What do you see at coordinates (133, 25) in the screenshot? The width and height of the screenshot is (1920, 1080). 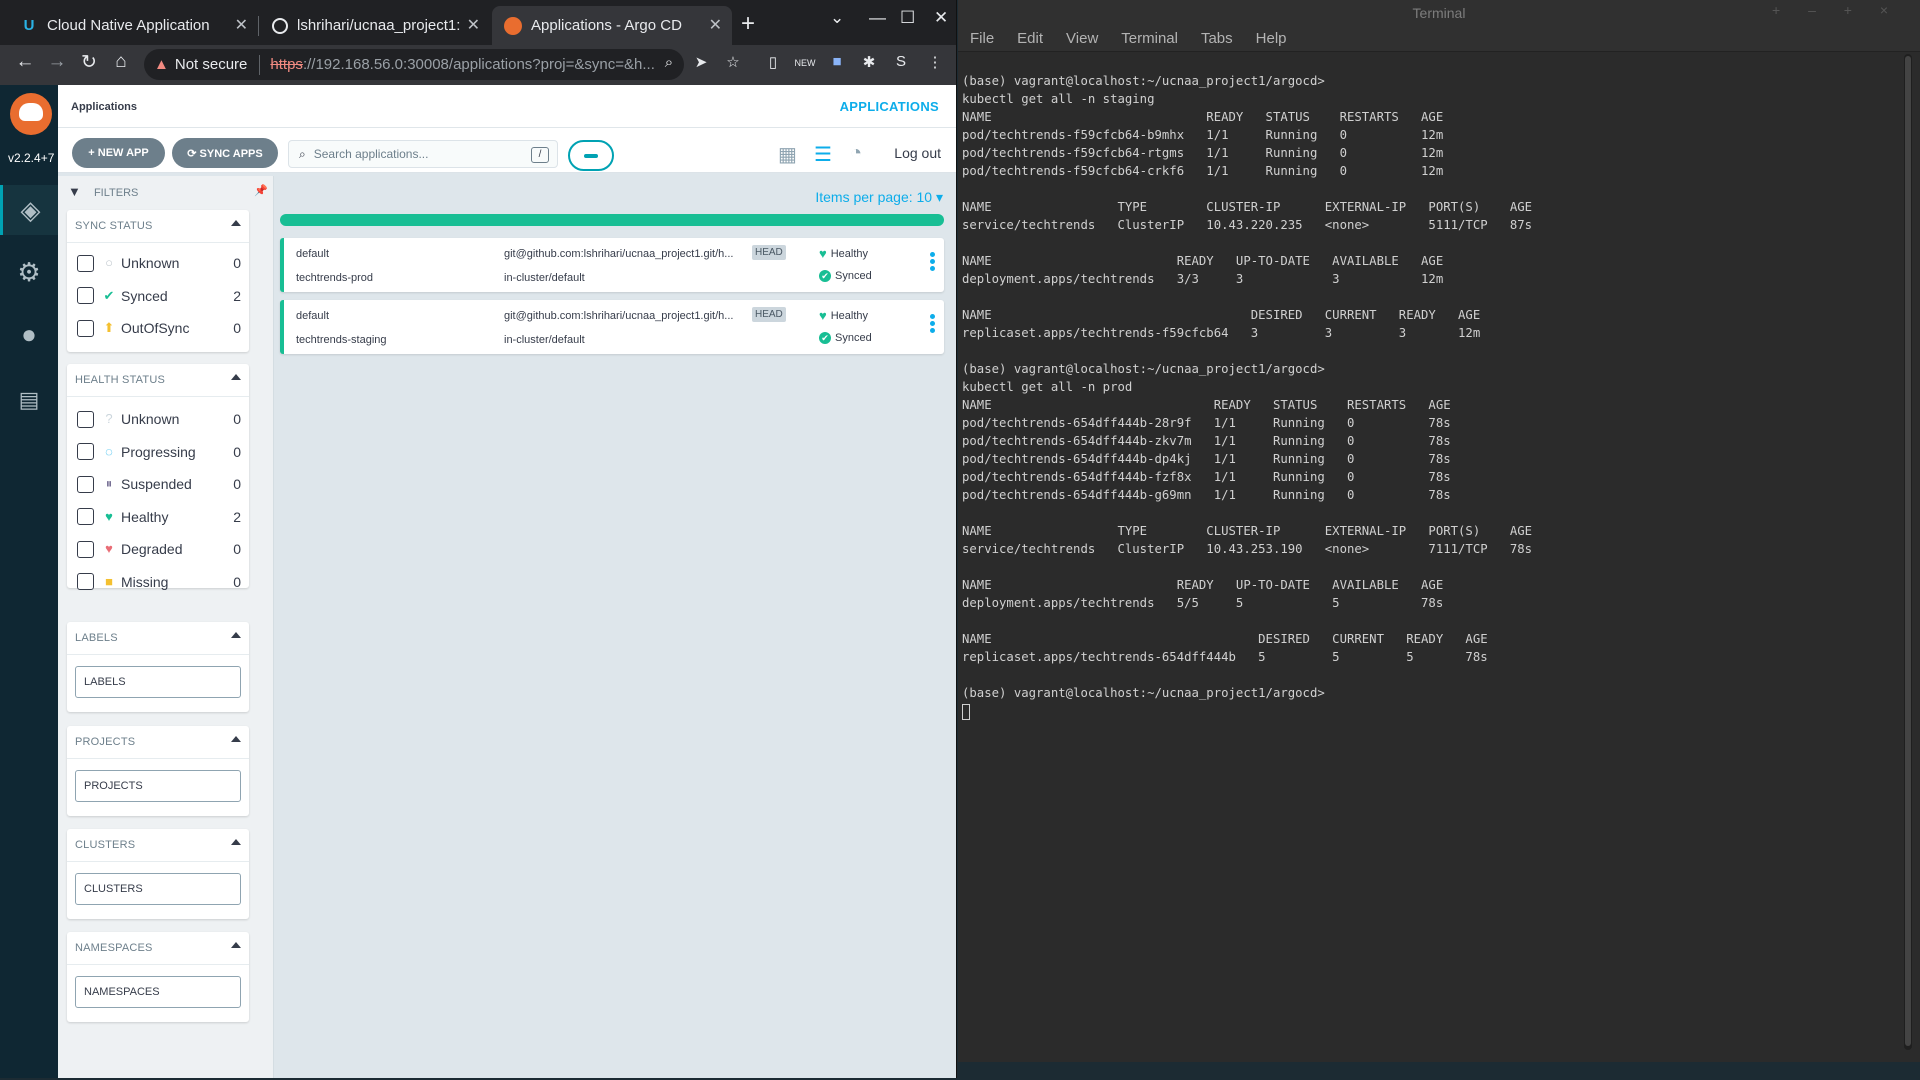 I see `tab-cloud-native: U Cloud Native Application ✕` at bounding box center [133, 25].